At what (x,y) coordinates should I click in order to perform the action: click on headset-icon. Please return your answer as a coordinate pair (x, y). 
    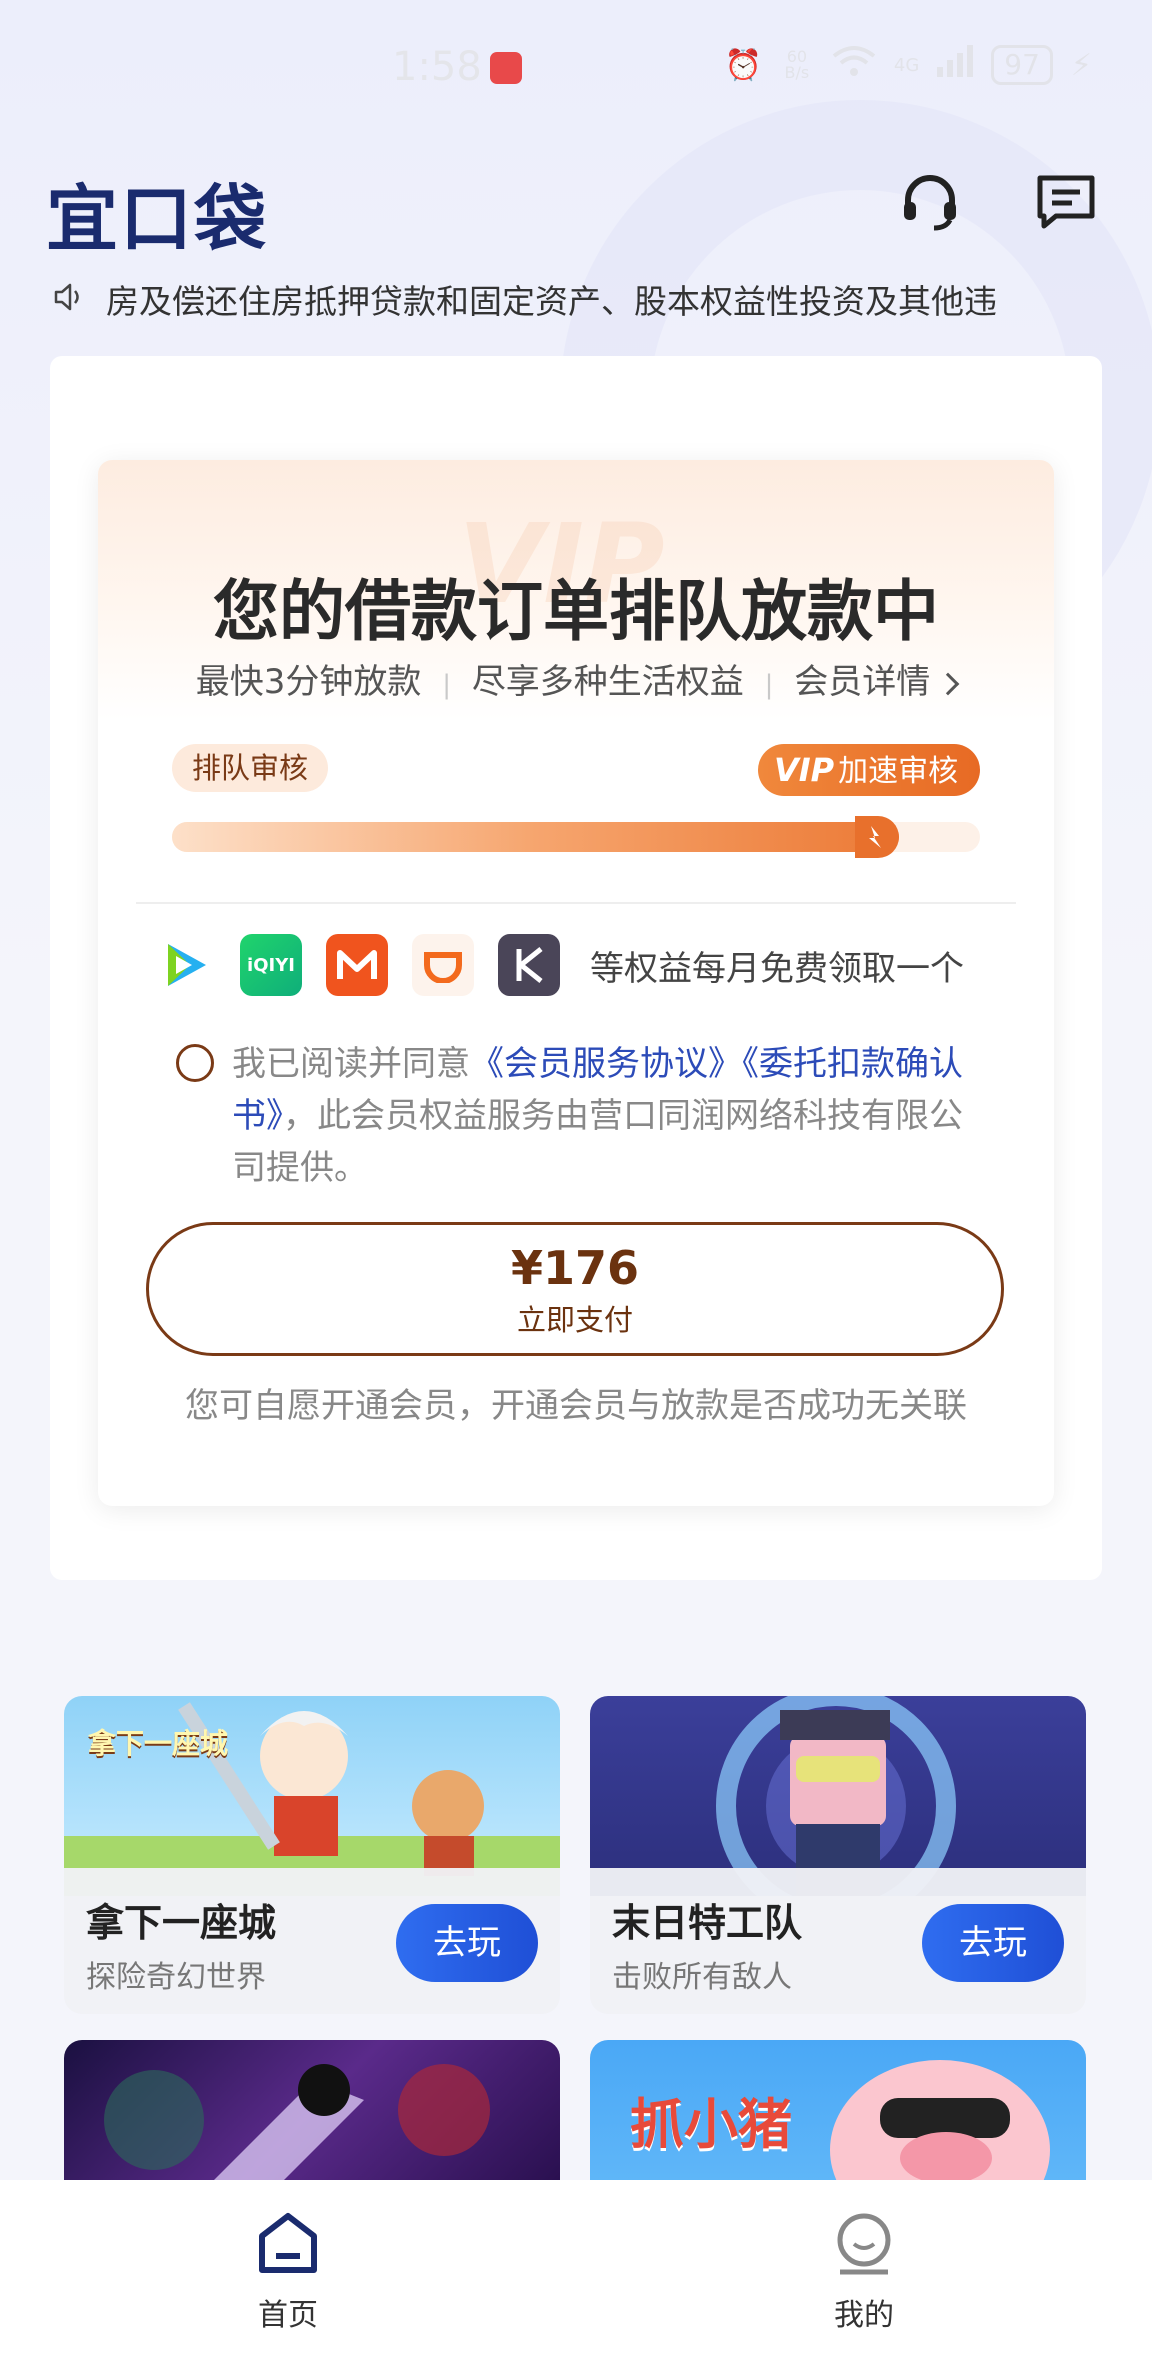
    Looking at the image, I should click on (930, 202).